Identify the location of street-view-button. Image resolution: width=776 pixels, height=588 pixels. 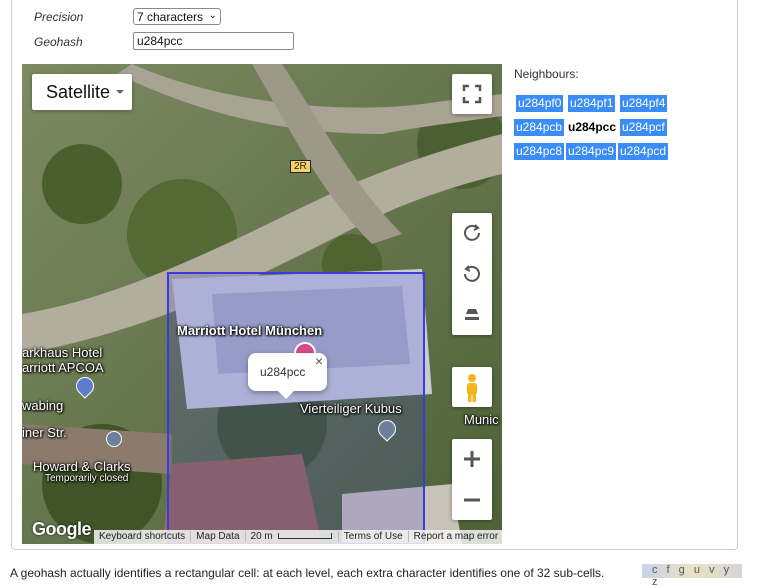
(472, 387).